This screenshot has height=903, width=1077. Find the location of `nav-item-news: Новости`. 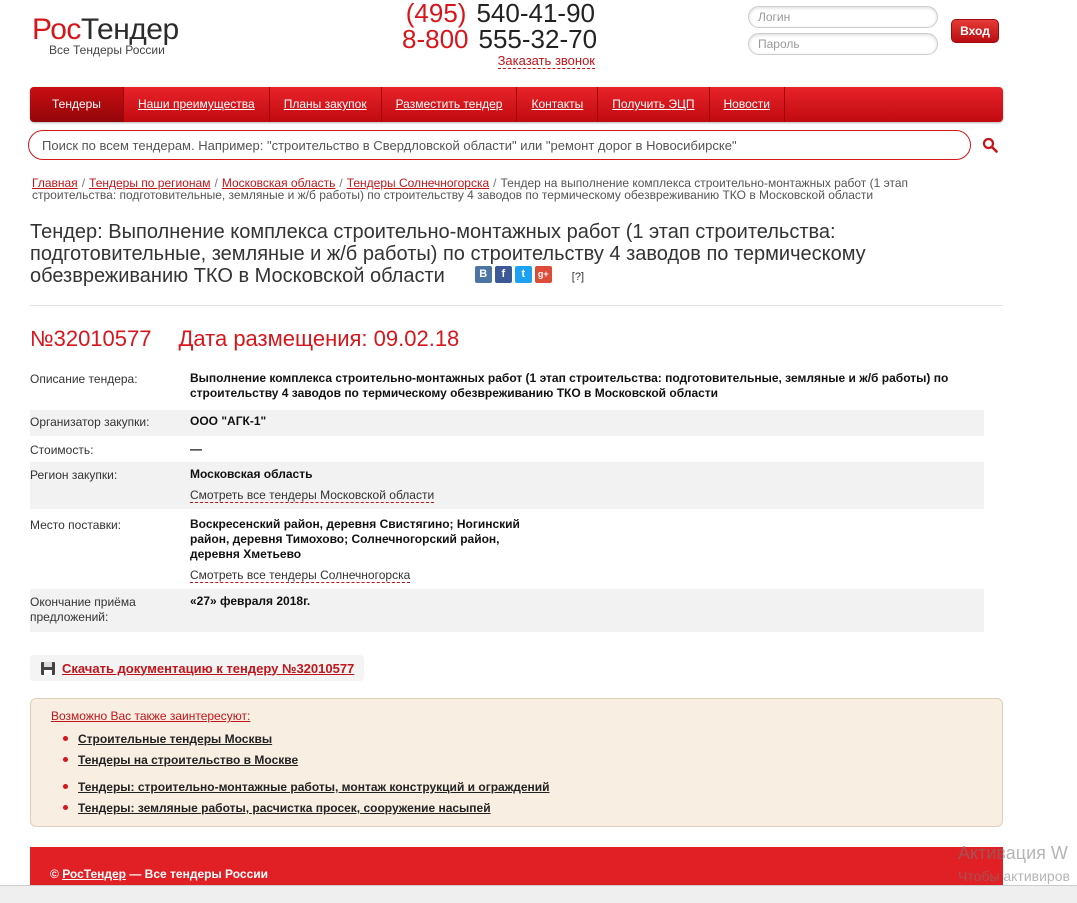

nav-item-news: Новости is located at coordinates (747, 104).